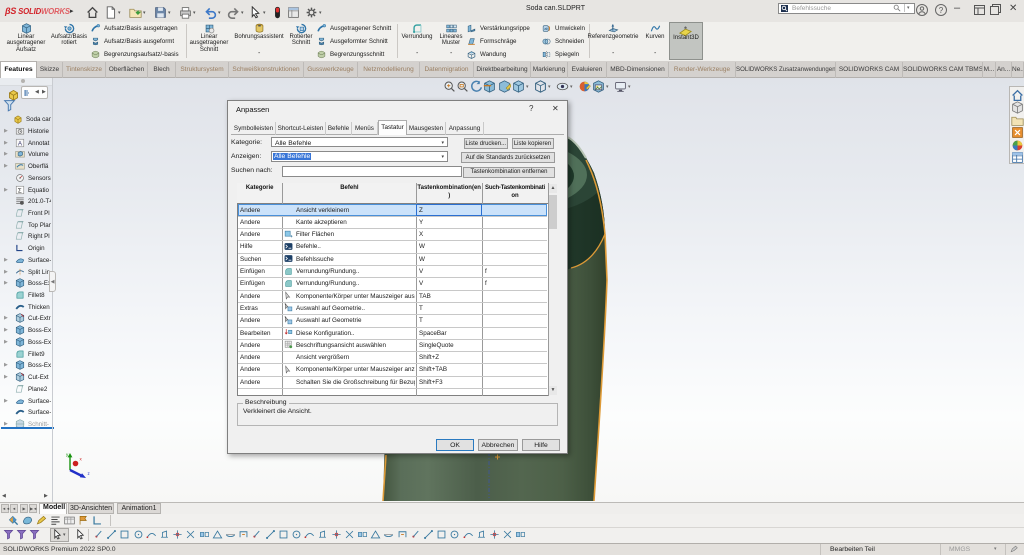 The height and width of the screenshot is (555, 1024). Describe the element at coordinates (20, 190) in the screenshot. I see `svg-text: Σ` at that location.